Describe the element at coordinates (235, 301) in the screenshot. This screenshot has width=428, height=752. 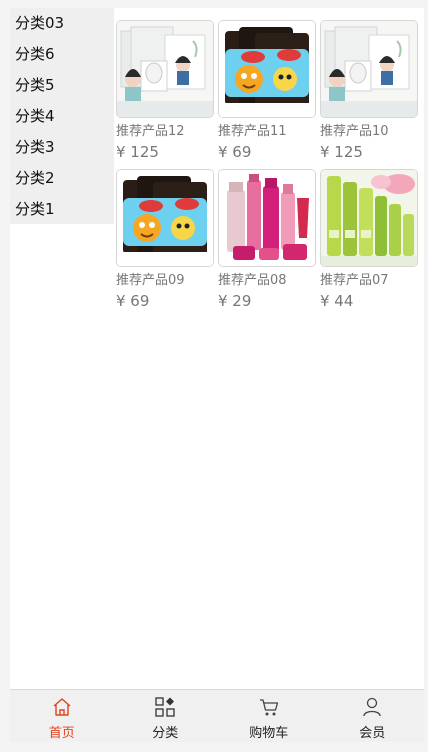
I see `product-price: ¥ 29` at that location.